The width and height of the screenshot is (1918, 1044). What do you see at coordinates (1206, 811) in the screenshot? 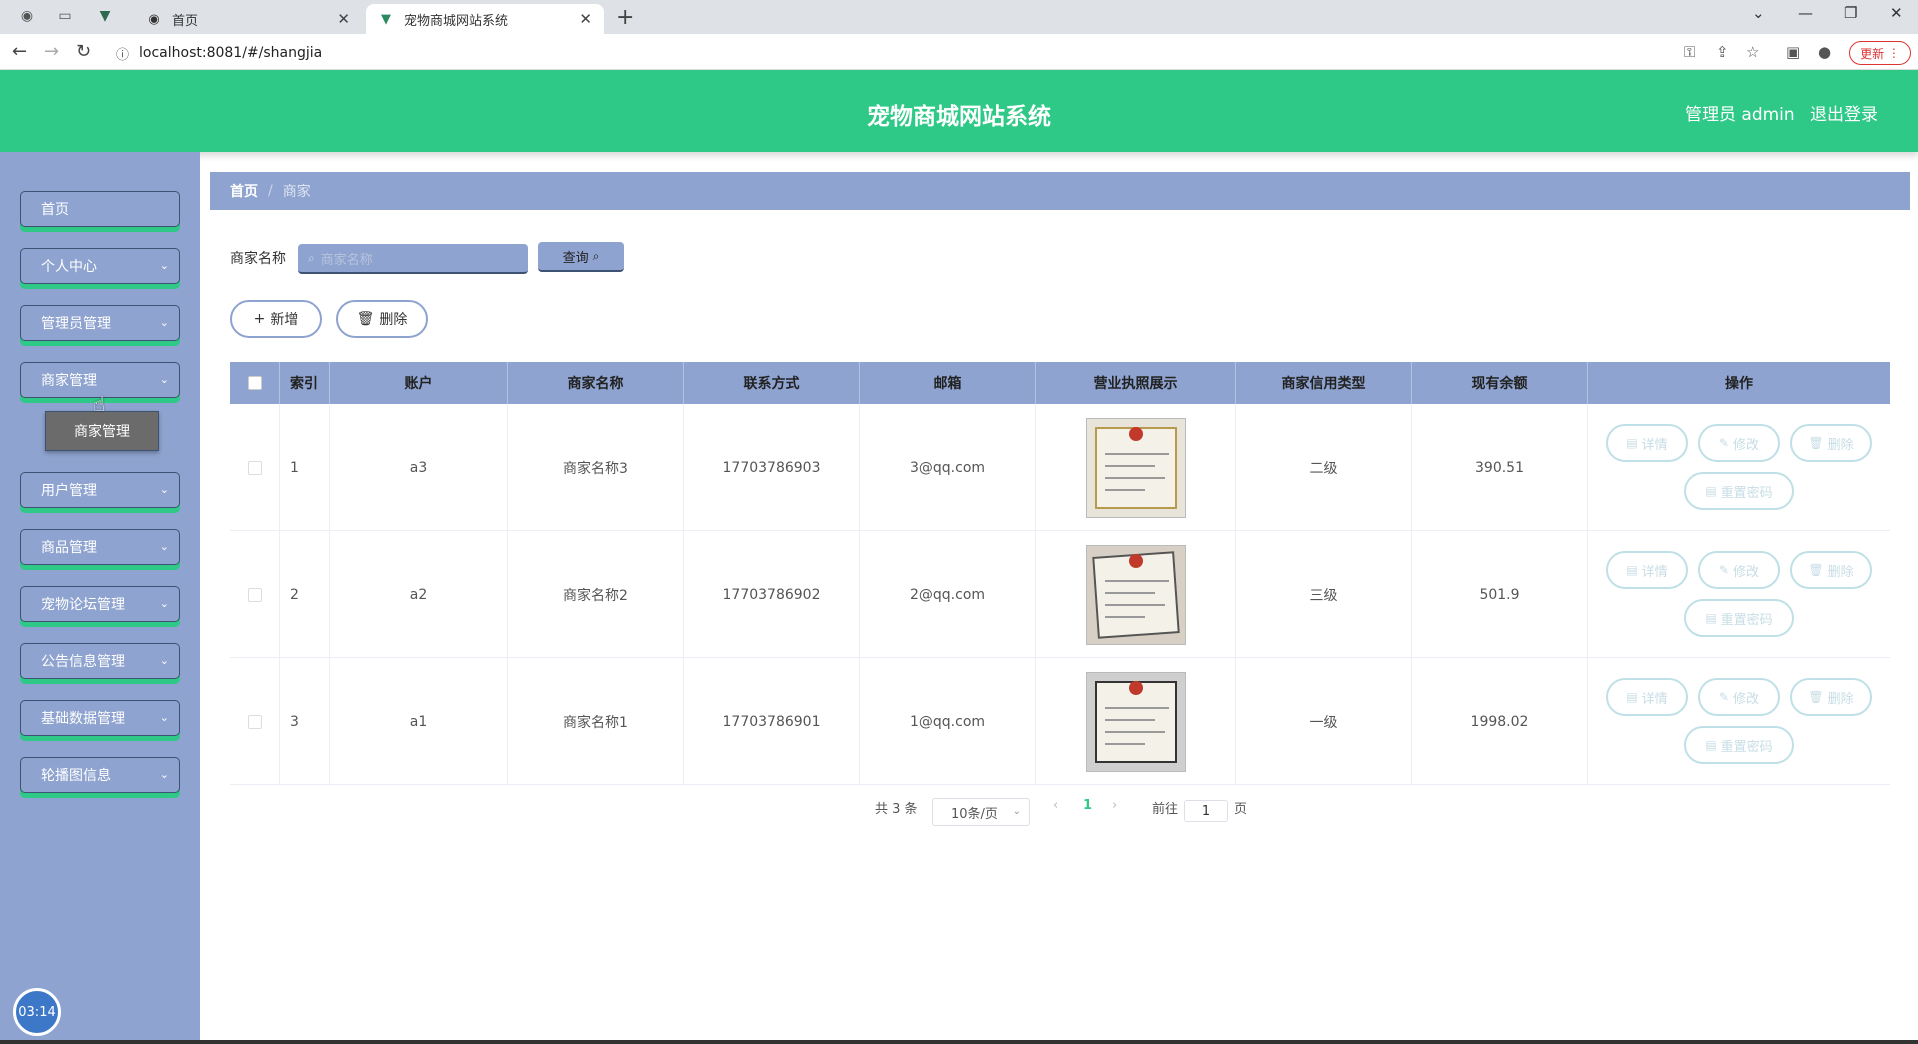
I see `goto-page-input: 1` at bounding box center [1206, 811].